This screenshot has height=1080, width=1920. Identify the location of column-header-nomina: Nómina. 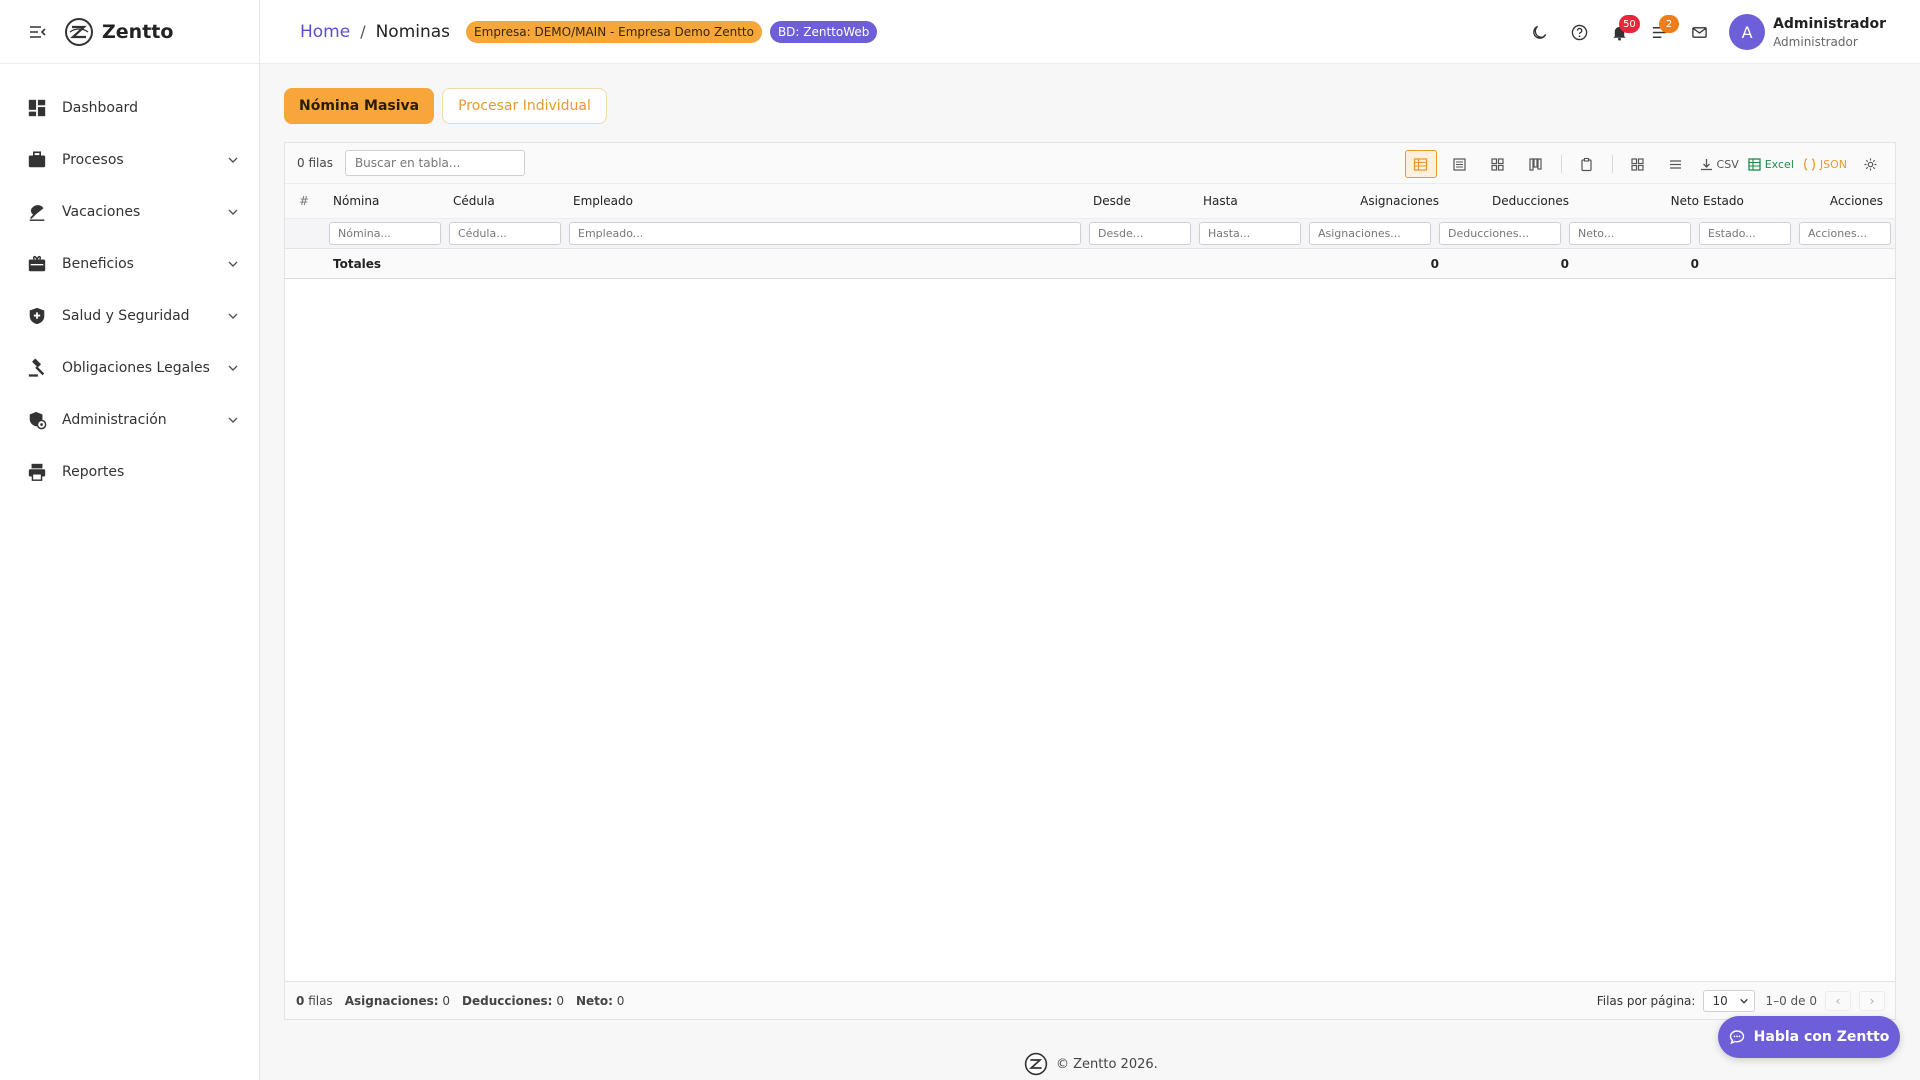
(388, 201).